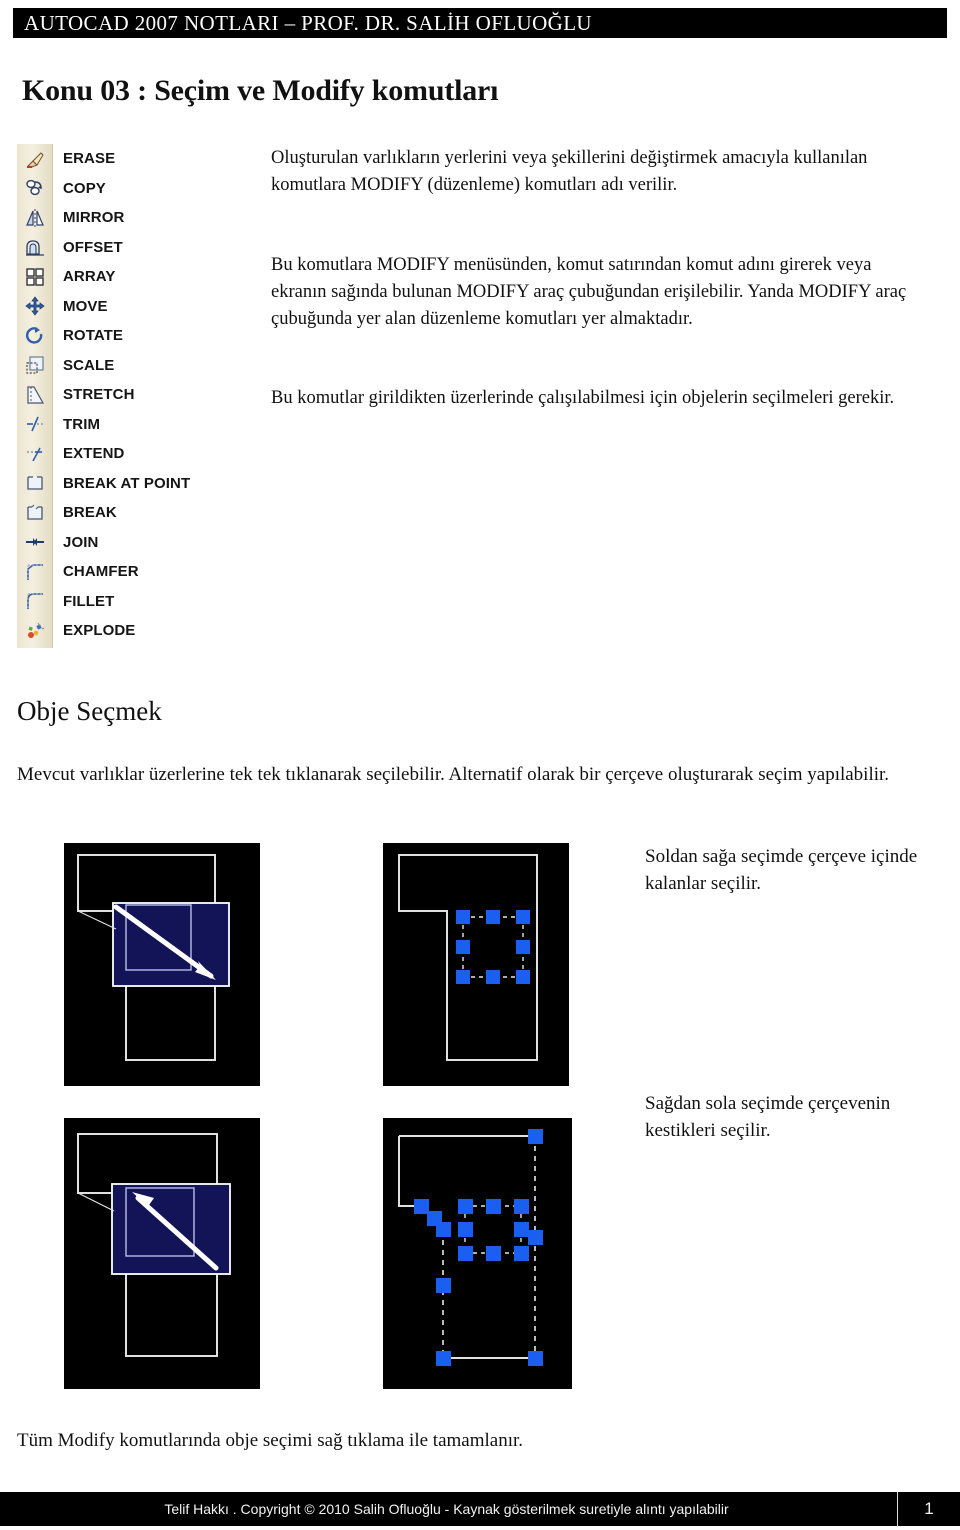 This screenshot has height=1530, width=960. I want to click on toolbar-item-label: EXTEND, so click(94, 454).